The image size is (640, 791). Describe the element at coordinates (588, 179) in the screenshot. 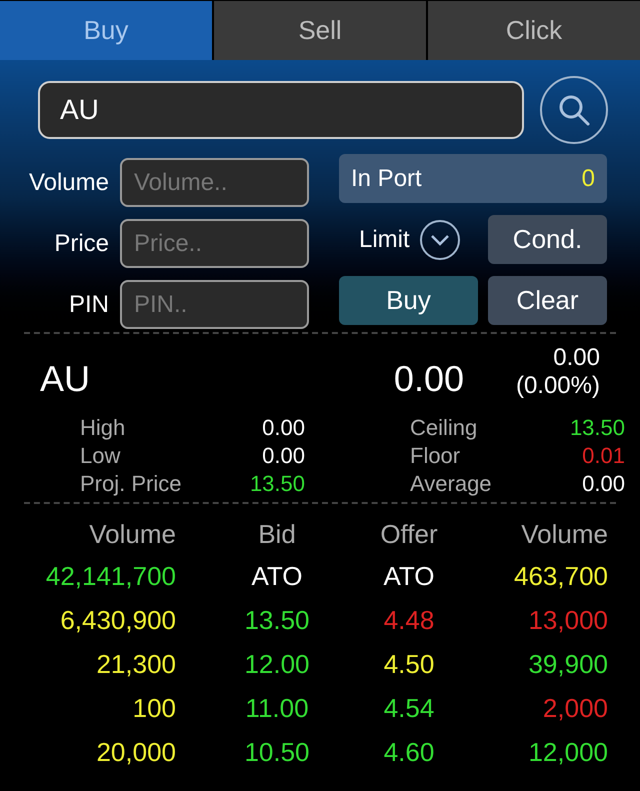

I see `in-port-value: 0` at that location.